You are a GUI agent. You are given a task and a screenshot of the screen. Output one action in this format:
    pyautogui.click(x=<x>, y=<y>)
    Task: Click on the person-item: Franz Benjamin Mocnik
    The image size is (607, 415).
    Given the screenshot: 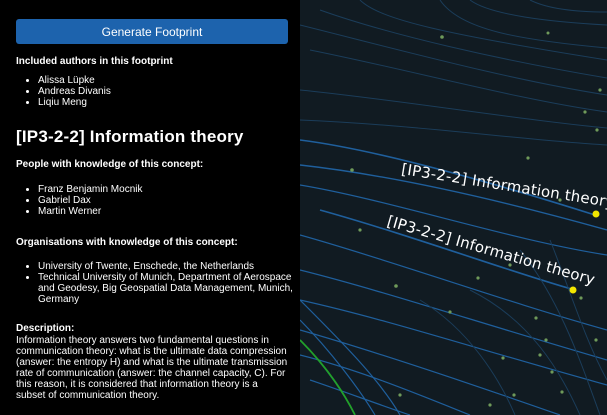 What is the action you would take?
    pyautogui.click(x=90, y=189)
    